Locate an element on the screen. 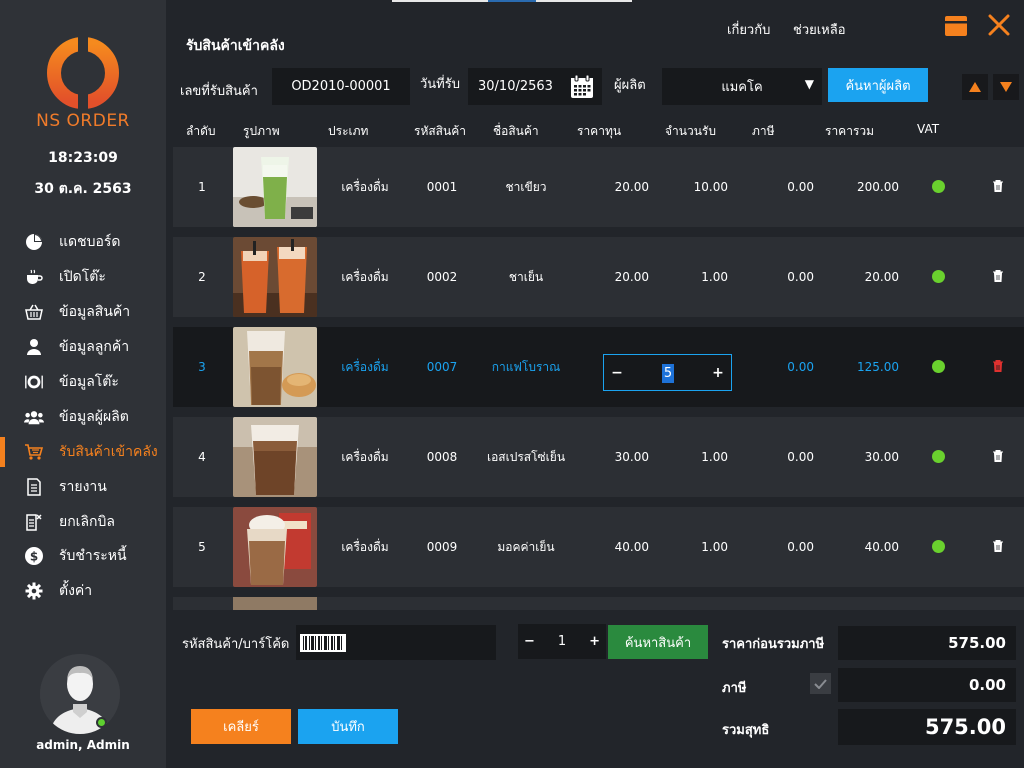  sidebar-item-tables: ข้อมูลโต๊ะ is located at coordinates (83, 382).